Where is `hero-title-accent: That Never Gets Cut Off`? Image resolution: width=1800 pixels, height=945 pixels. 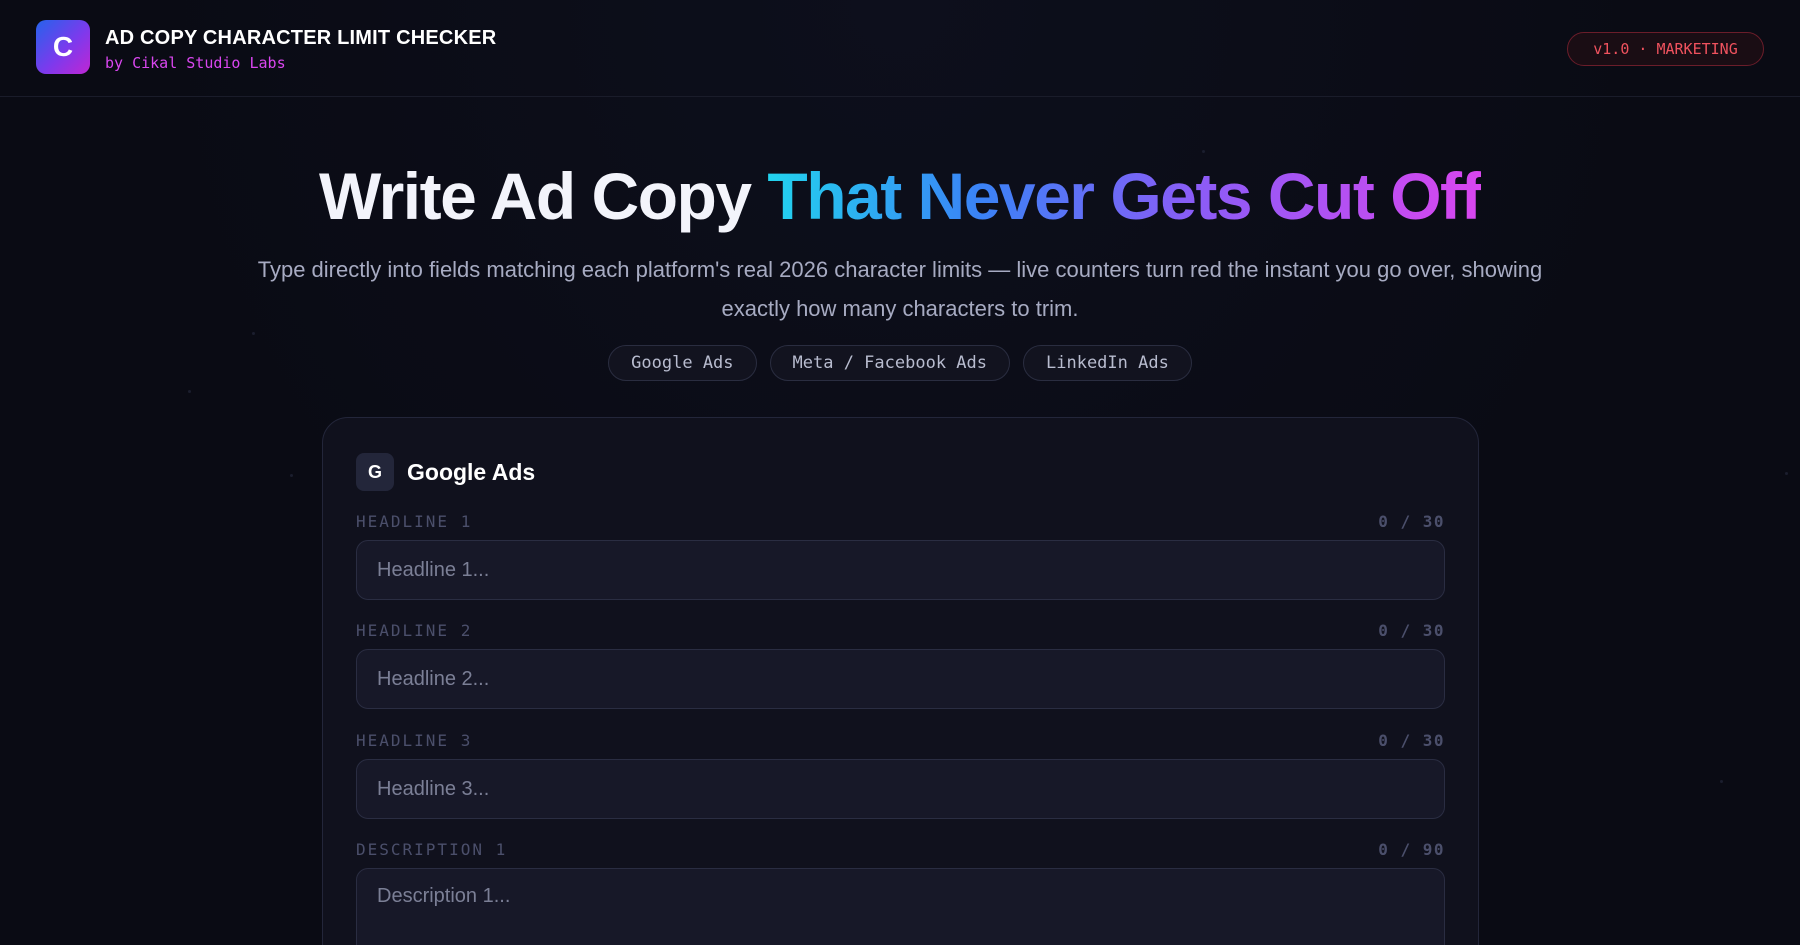
hero-title-accent: That Never Gets Cut Off is located at coordinates (1124, 196).